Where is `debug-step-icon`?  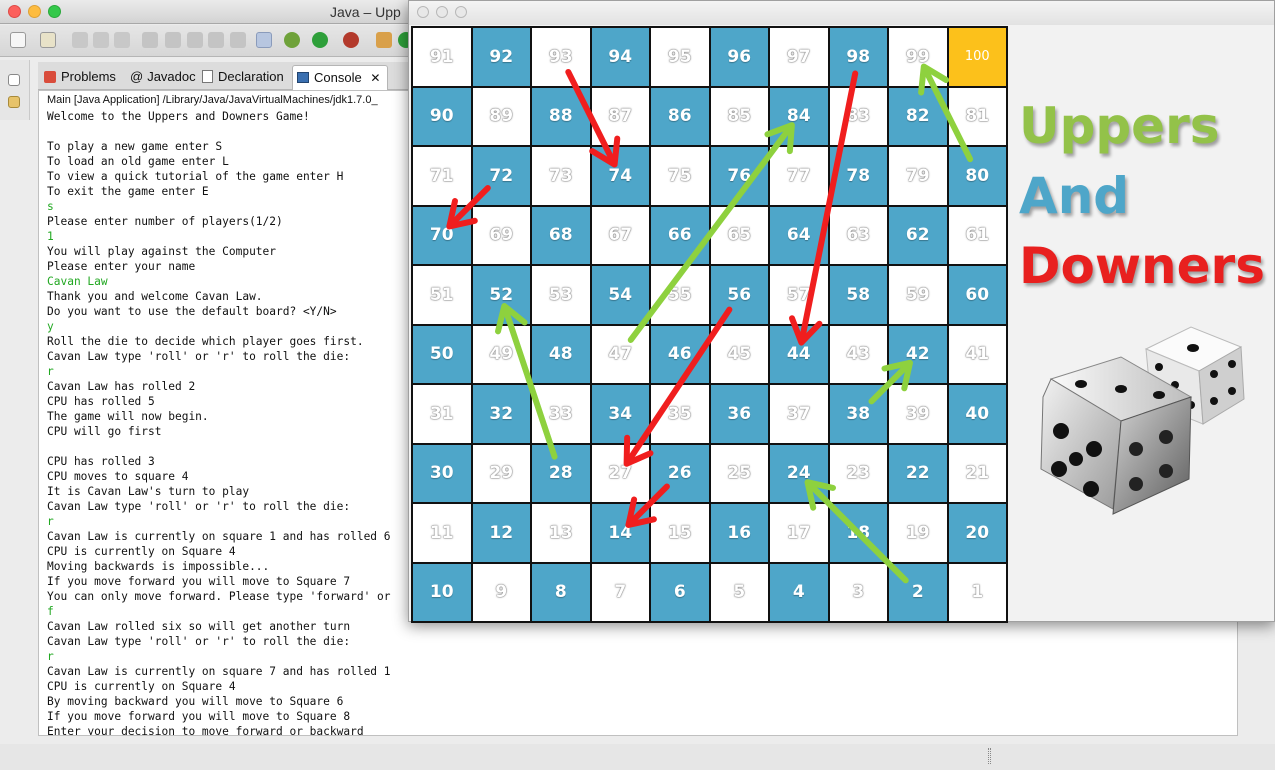 debug-step-icon is located at coordinates (173, 40).